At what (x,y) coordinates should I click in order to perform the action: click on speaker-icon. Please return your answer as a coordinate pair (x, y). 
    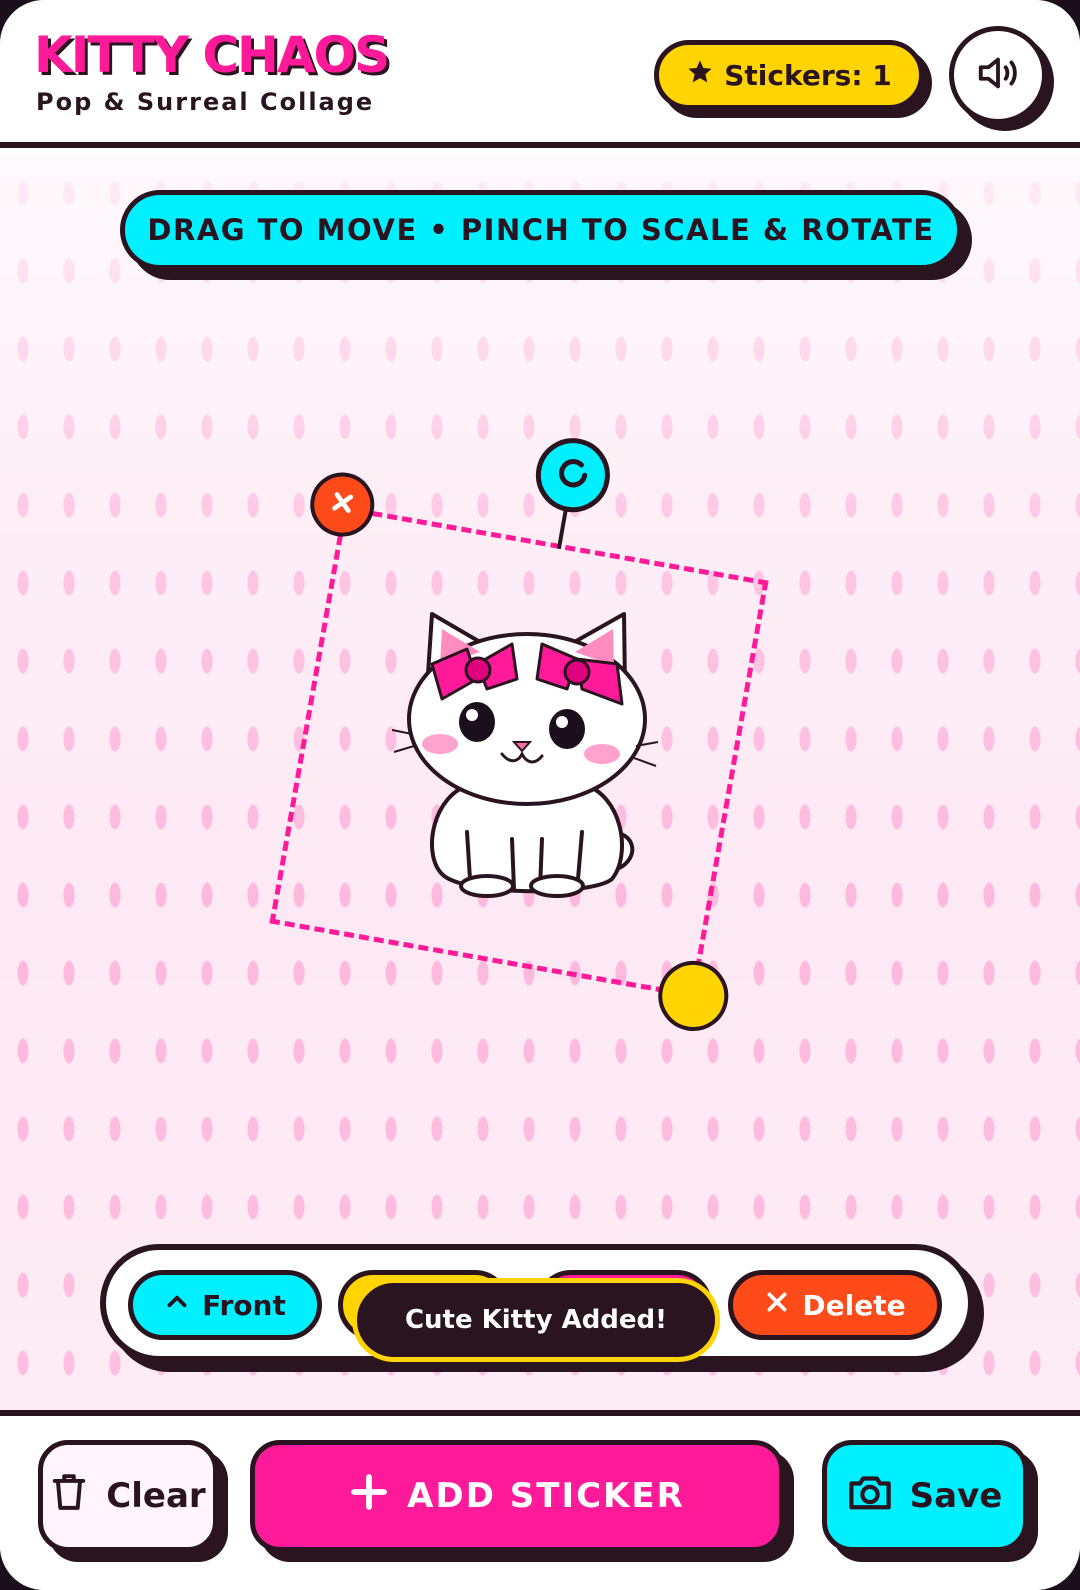
    Looking at the image, I should click on (998, 75).